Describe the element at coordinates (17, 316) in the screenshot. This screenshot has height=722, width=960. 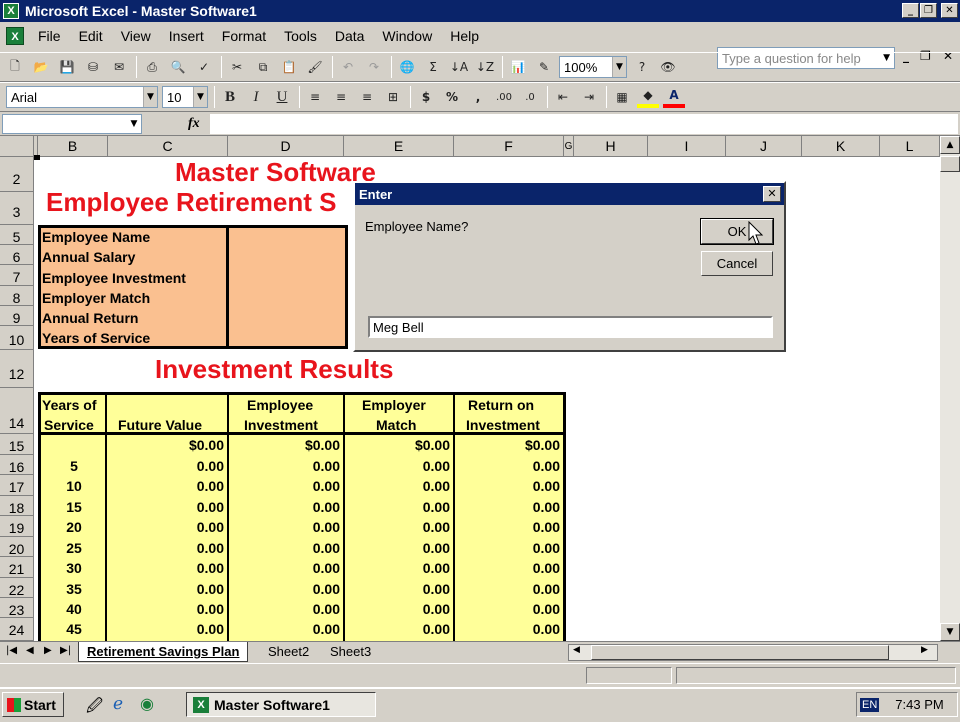
I see `row-header: 9` at that location.